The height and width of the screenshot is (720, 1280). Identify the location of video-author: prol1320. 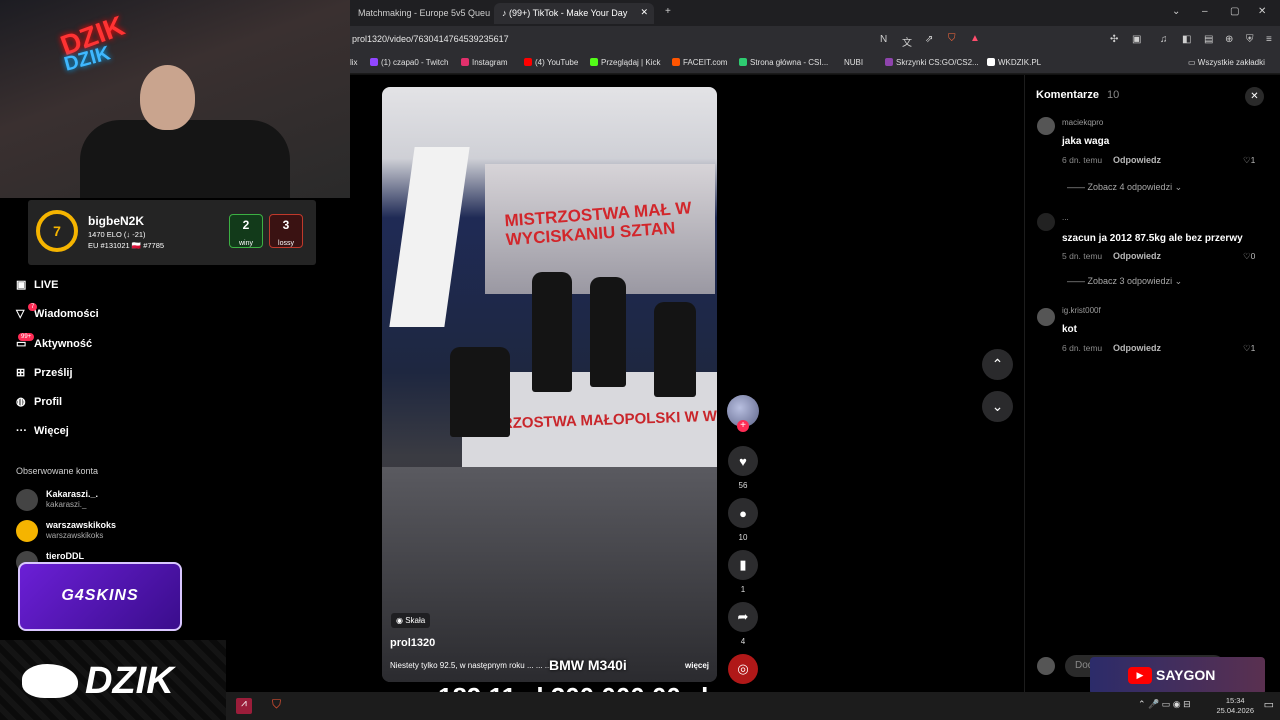
(412, 643).